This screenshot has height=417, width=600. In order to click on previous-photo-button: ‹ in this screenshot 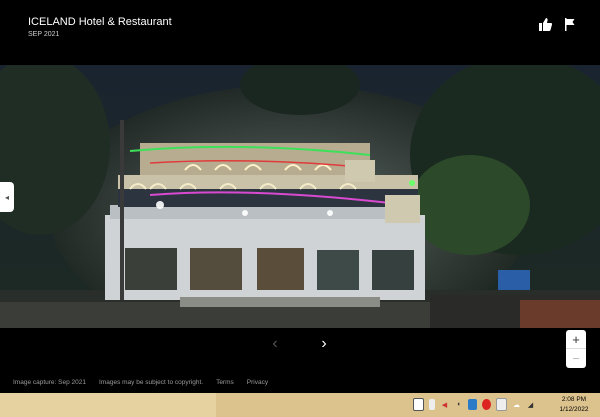, I will do `click(275, 344)`.